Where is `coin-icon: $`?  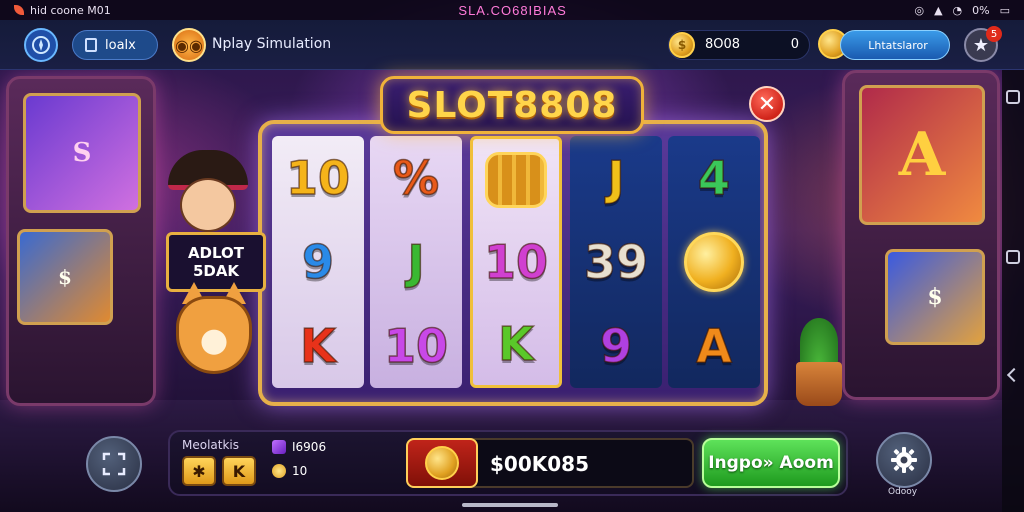
coin-icon: $ is located at coordinates (682, 45).